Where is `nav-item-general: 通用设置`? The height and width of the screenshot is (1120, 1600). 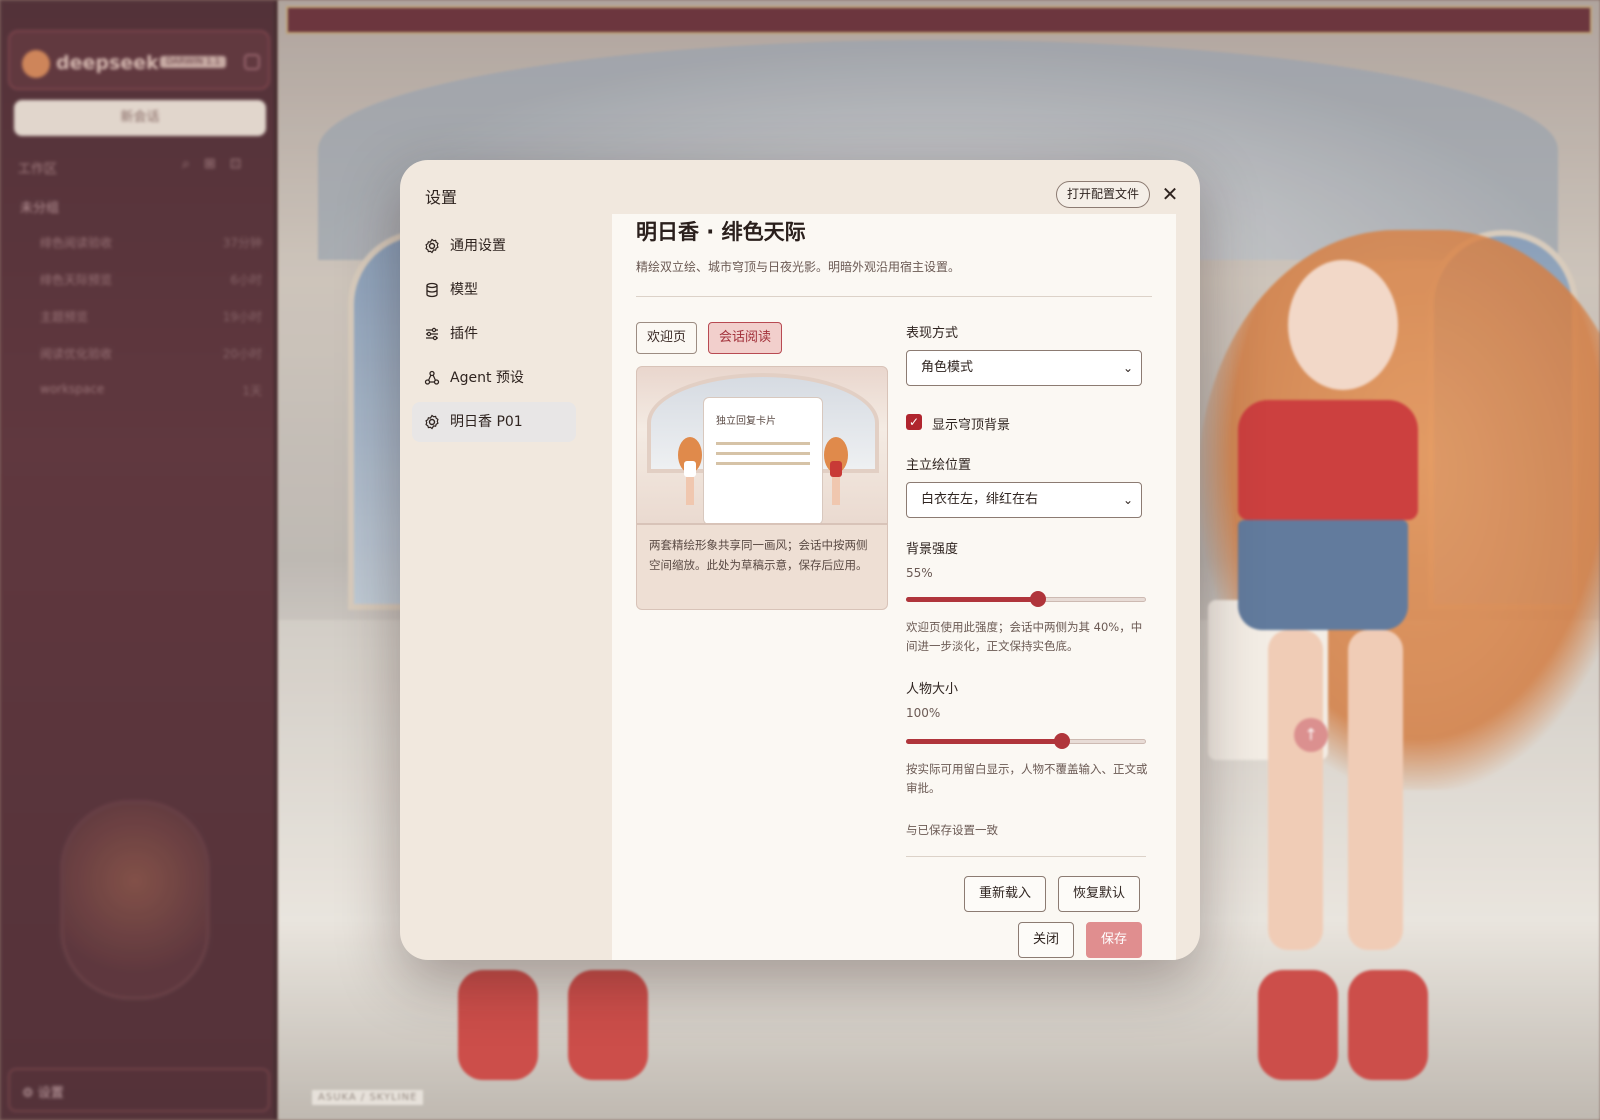
nav-item-general: 通用设置 is located at coordinates (494, 246).